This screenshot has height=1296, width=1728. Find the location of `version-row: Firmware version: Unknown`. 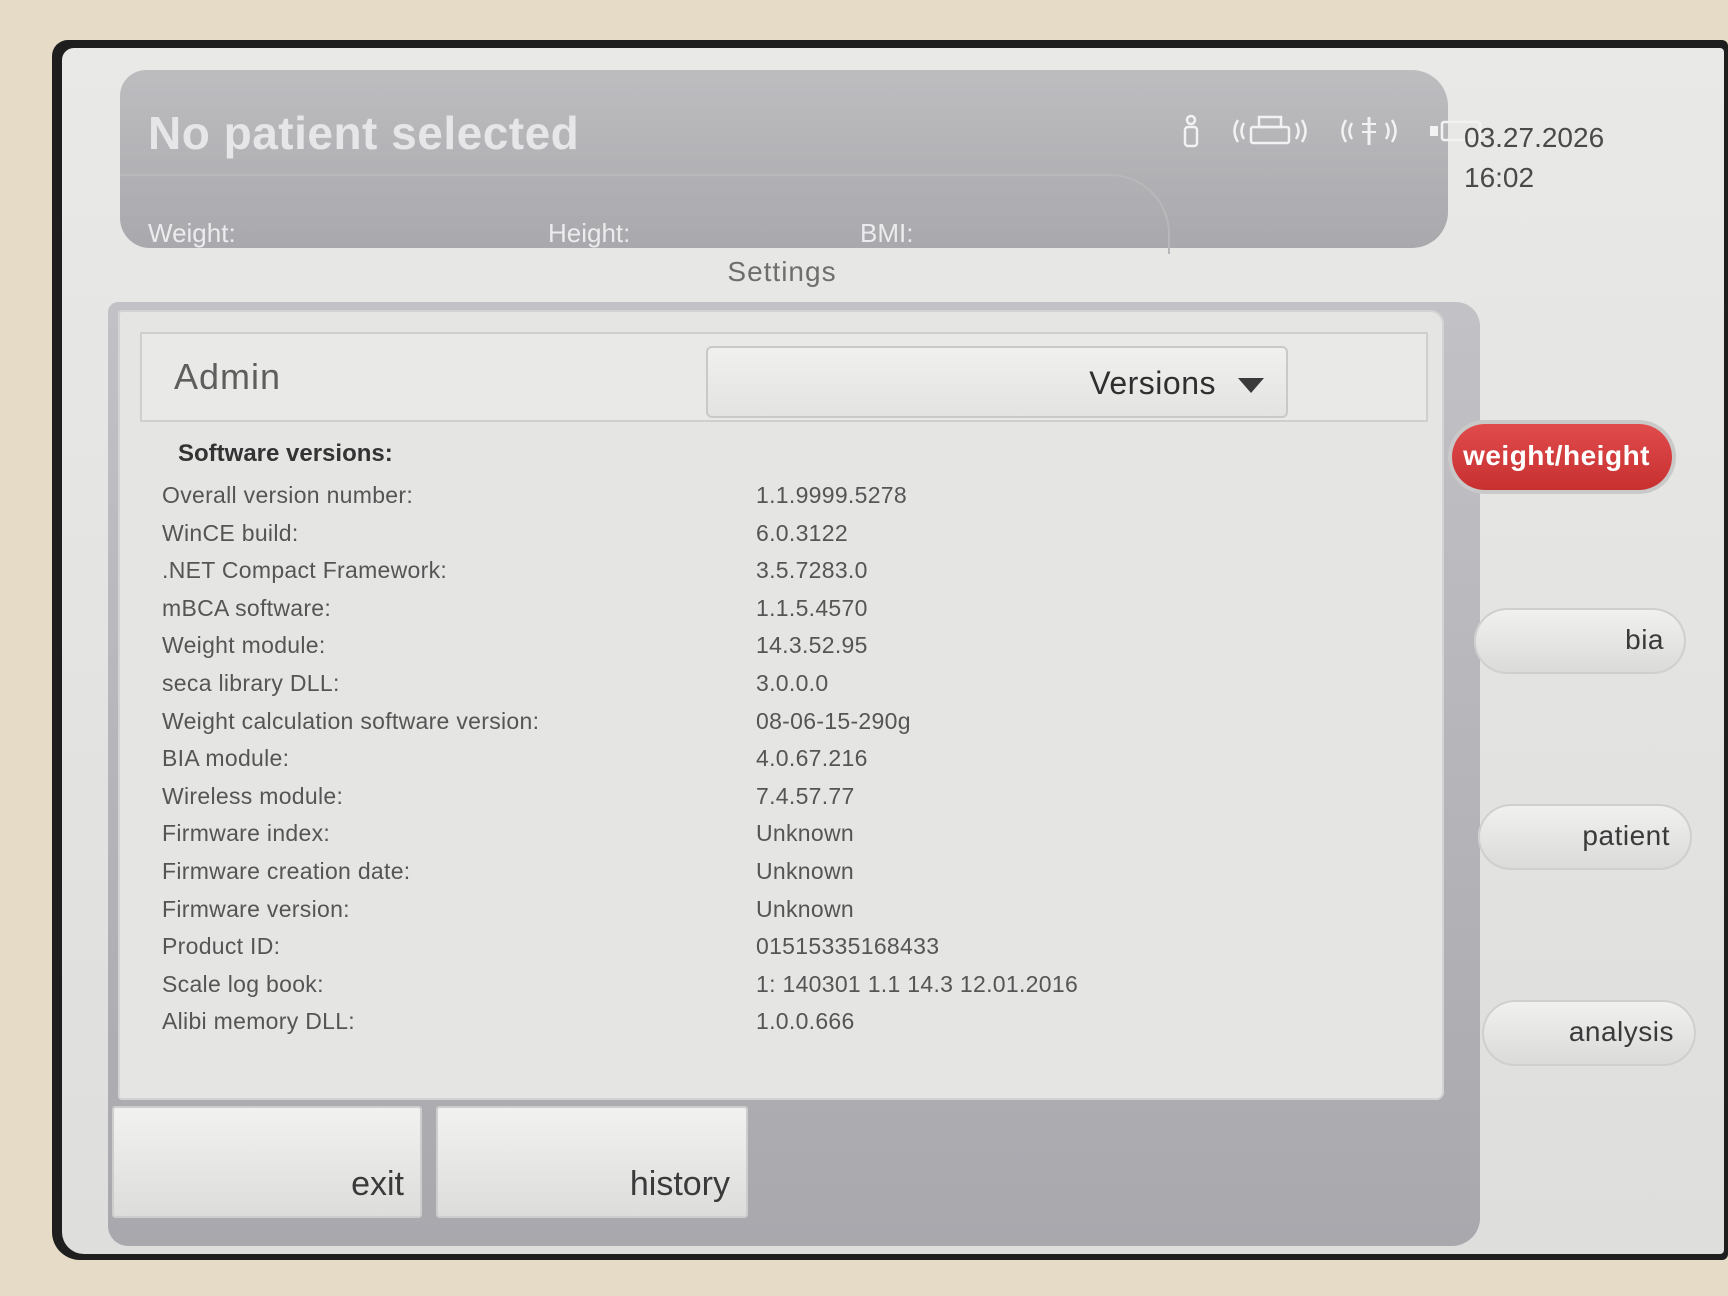

version-row: Firmware version: Unknown is located at coordinates (772, 911).